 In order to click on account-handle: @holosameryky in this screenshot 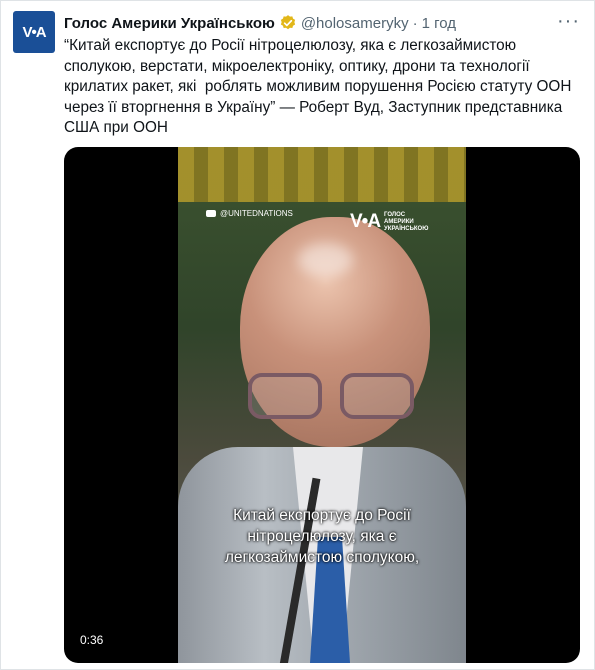, I will do `click(355, 23)`.